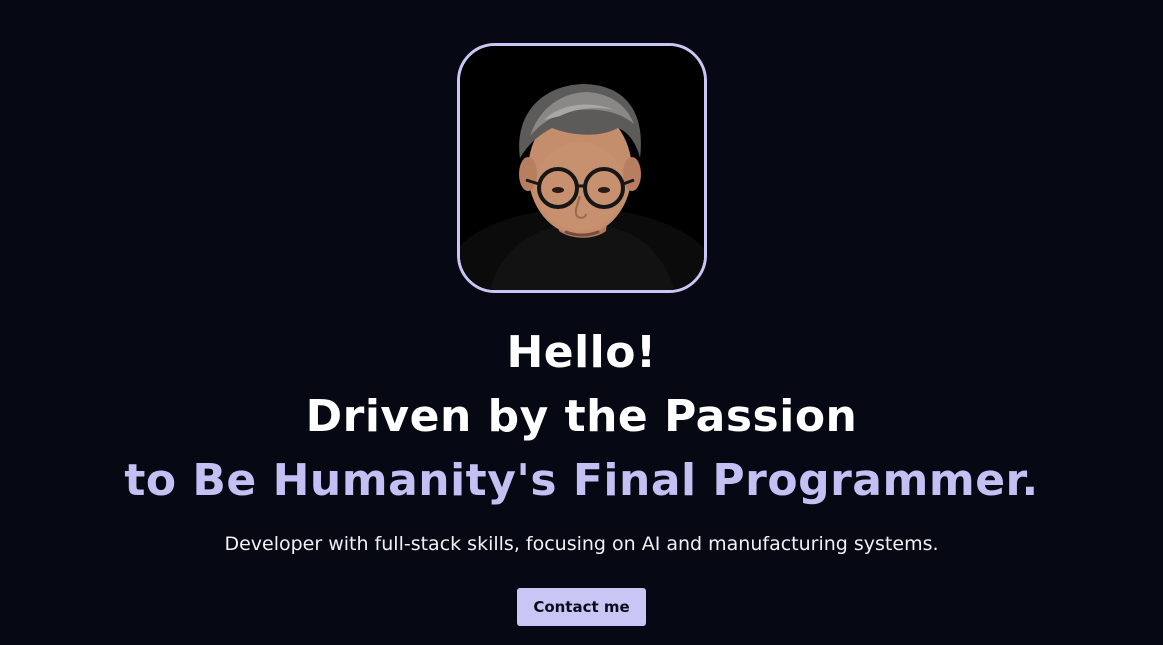 The height and width of the screenshot is (645, 1163). Describe the element at coordinates (581, 607) in the screenshot. I see `contact-me-button: Contact me` at that location.